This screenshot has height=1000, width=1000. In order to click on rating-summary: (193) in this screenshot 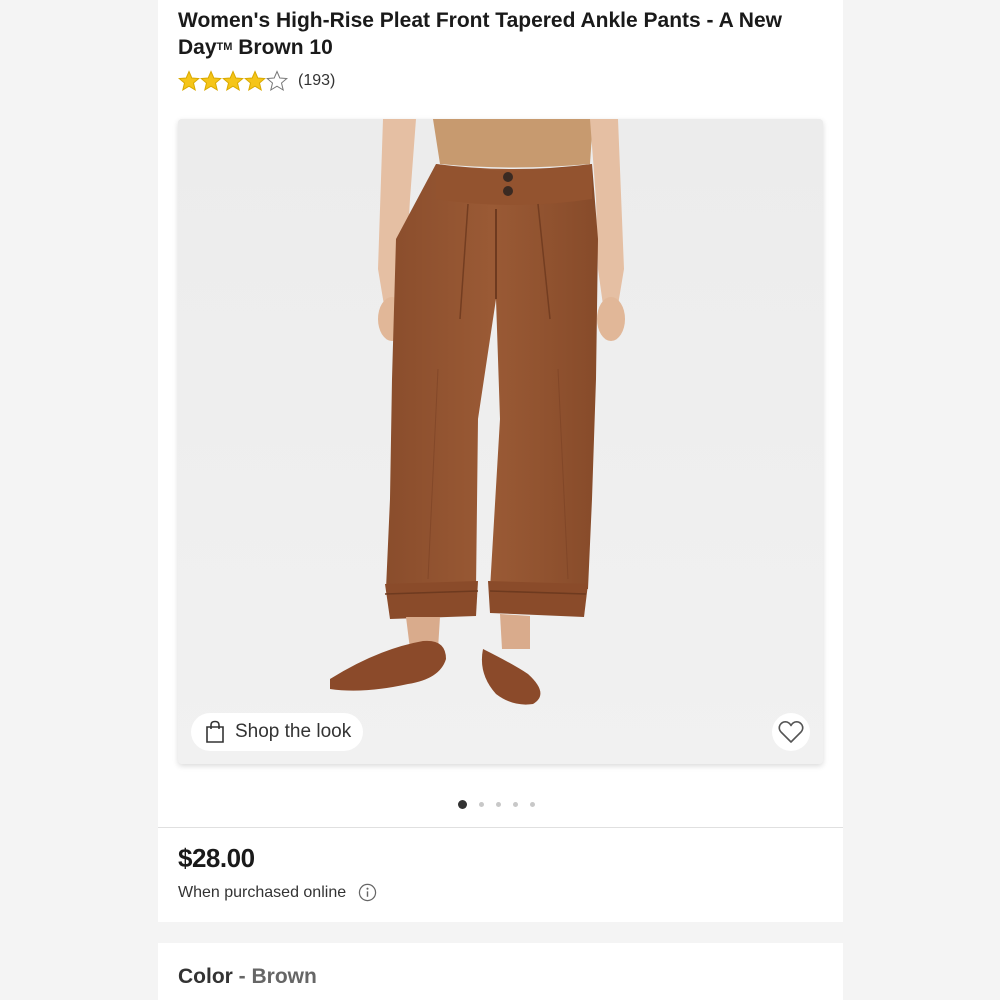, I will do `click(256, 81)`.